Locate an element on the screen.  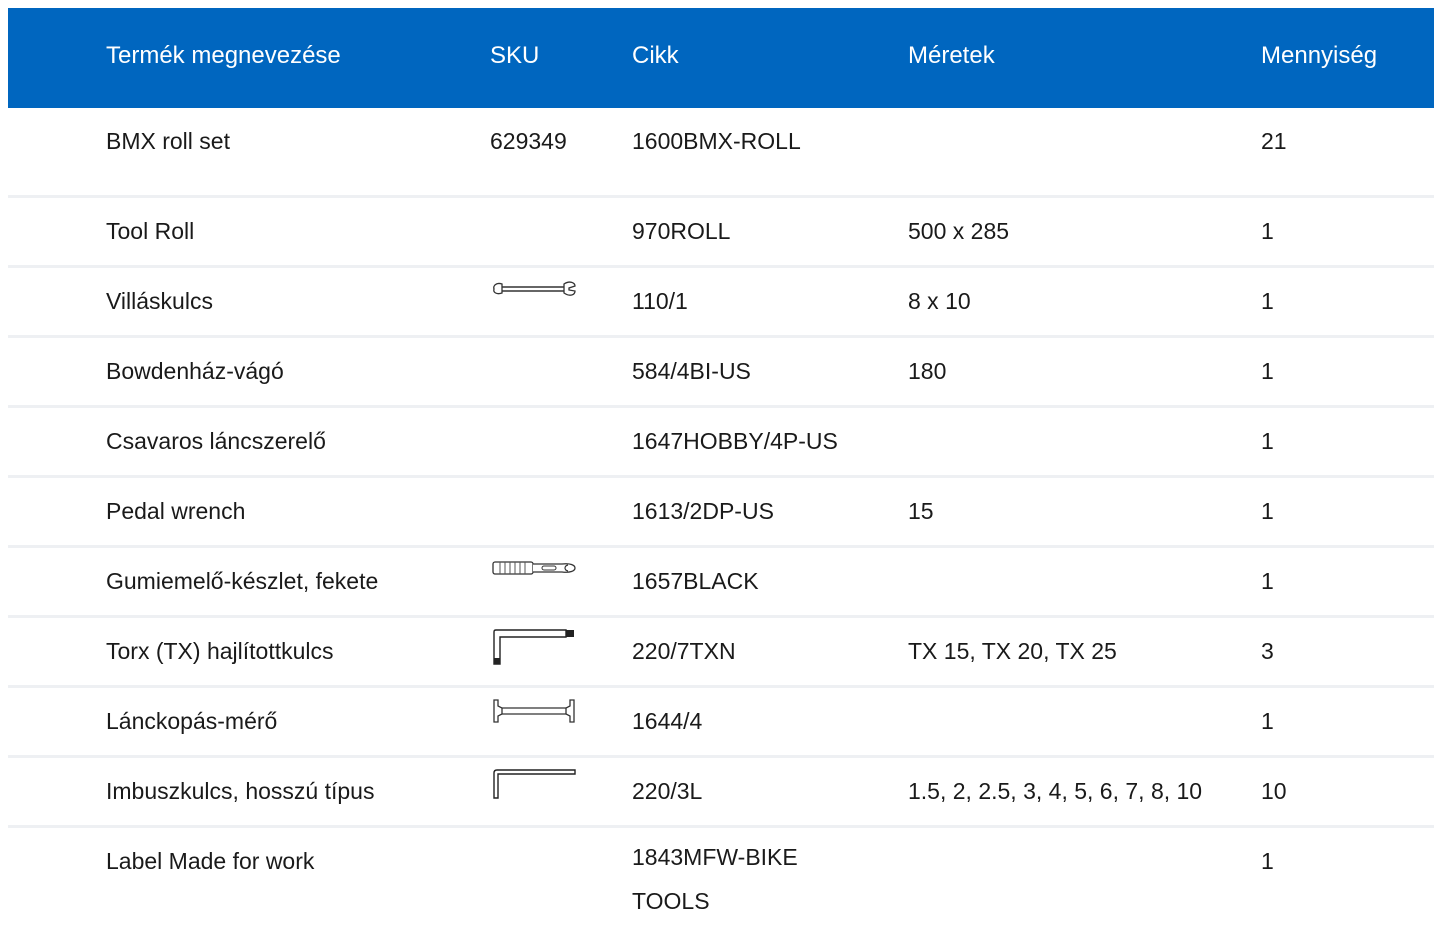
product-sku: 629349 is located at coordinates (528, 141).